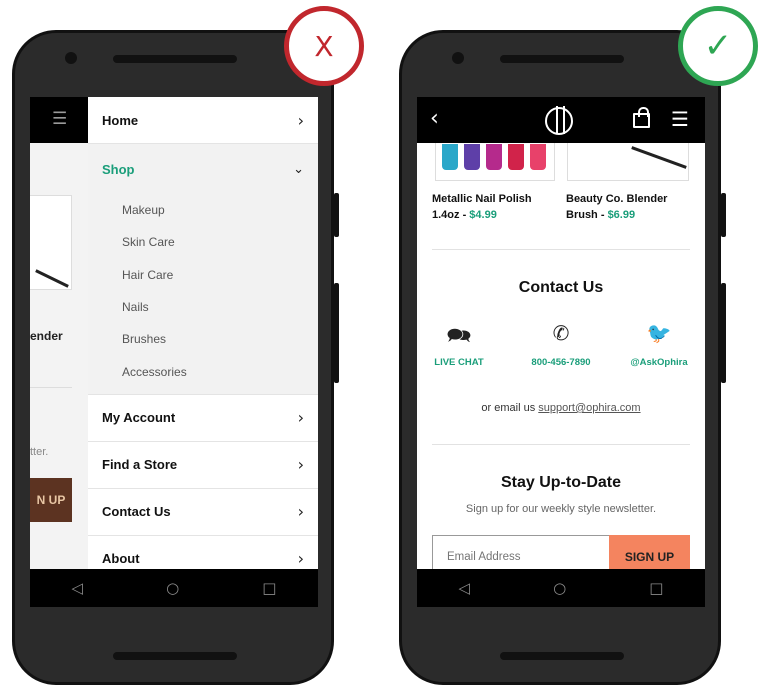  What do you see at coordinates (459, 362) in the screenshot?
I see `live-chat-label: LIVE CHAT` at bounding box center [459, 362].